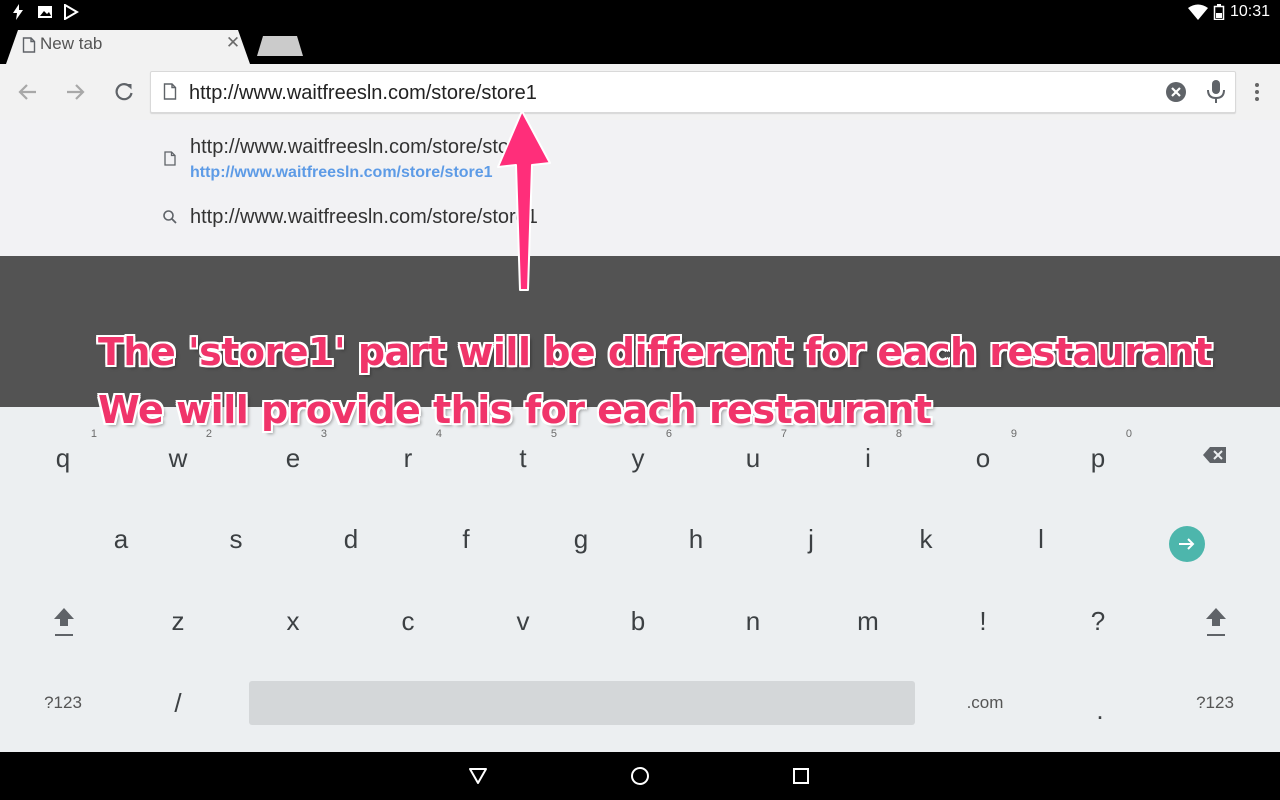 The height and width of the screenshot is (800, 1280). What do you see at coordinates (408, 458) in the screenshot?
I see `key-r: r4` at bounding box center [408, 458].